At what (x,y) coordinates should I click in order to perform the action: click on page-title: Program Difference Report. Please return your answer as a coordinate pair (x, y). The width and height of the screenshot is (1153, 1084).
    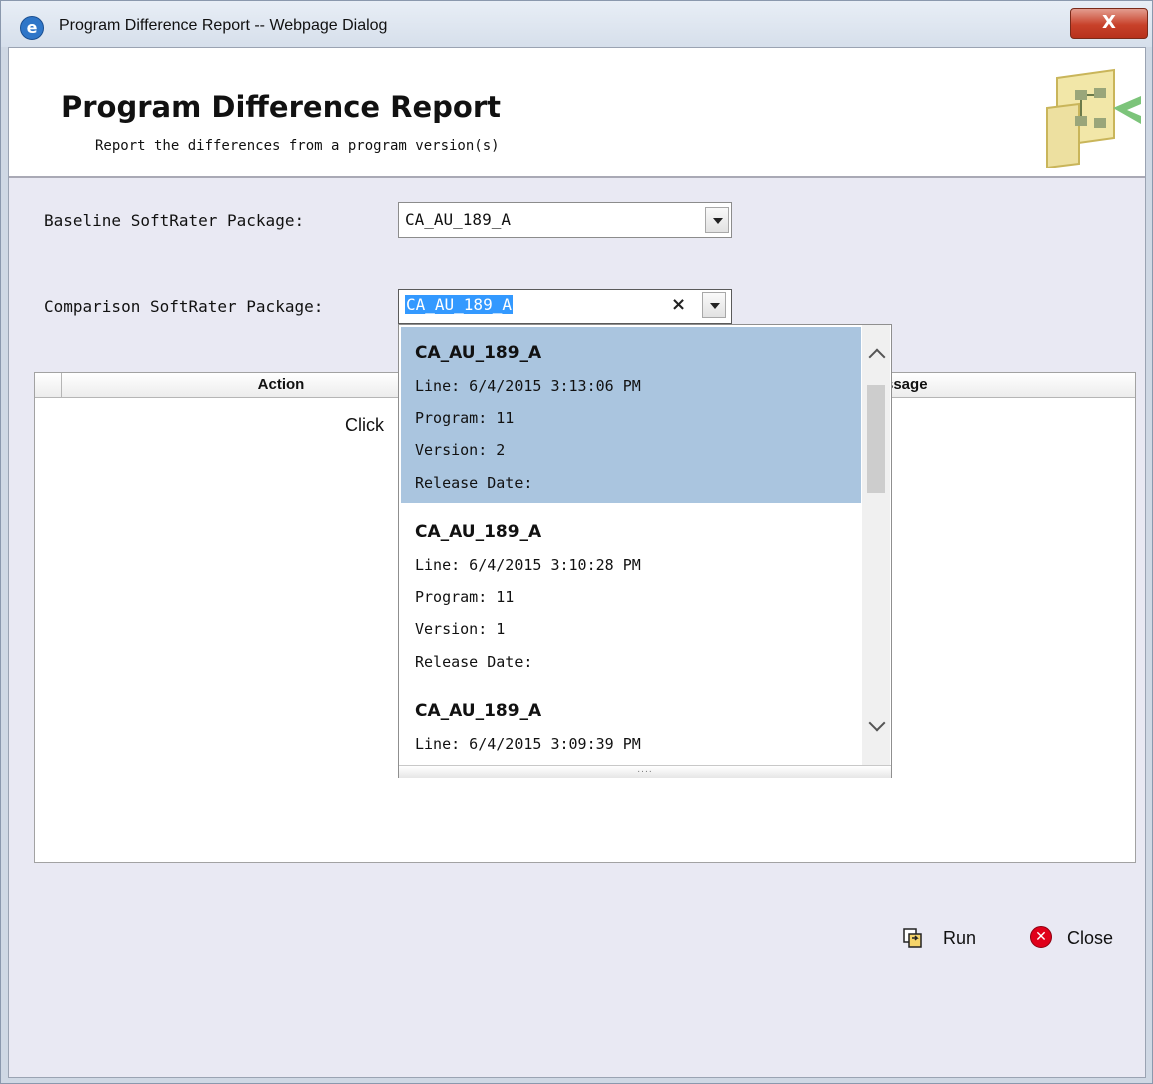
    Looking at the image, I should click on (281, 107).